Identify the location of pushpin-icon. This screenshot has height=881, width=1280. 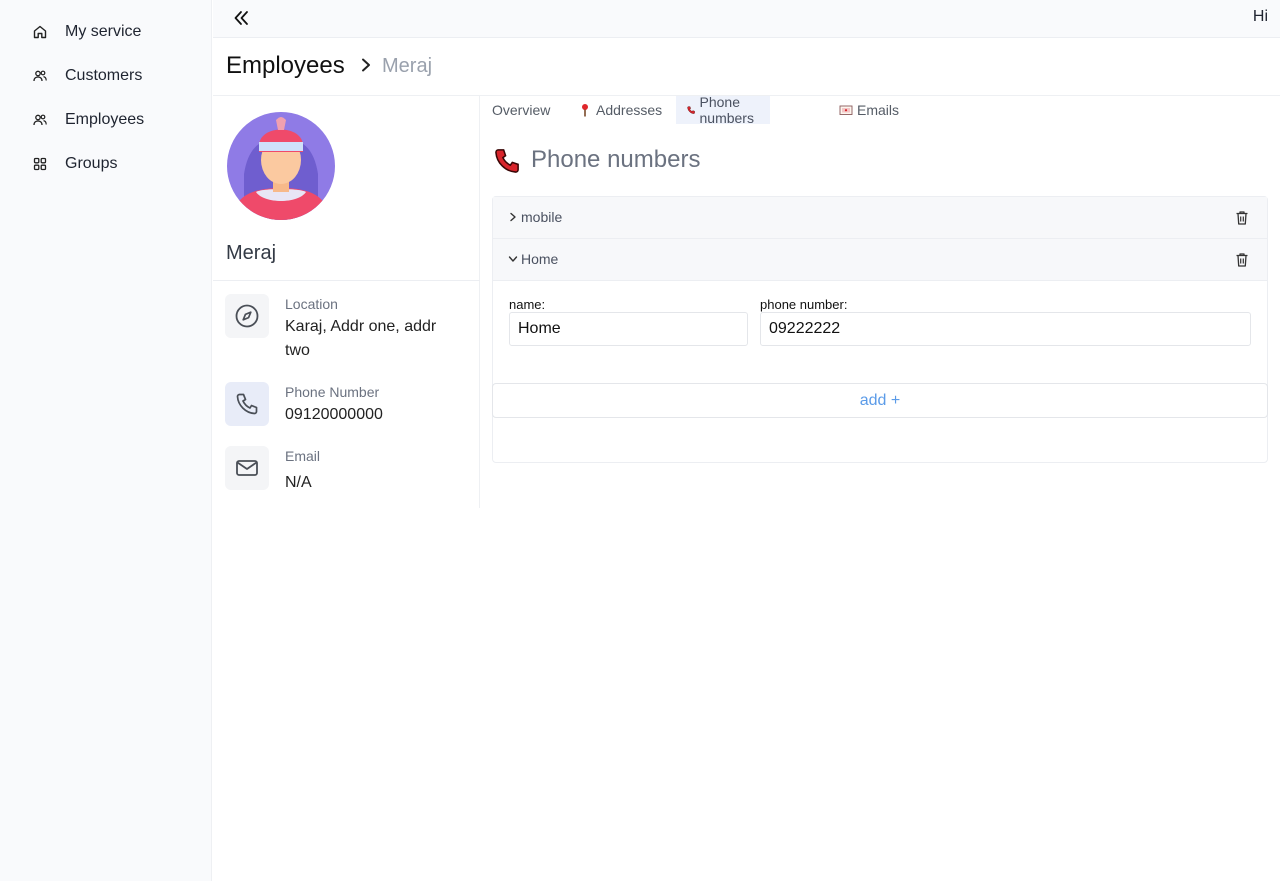
(585, 110).